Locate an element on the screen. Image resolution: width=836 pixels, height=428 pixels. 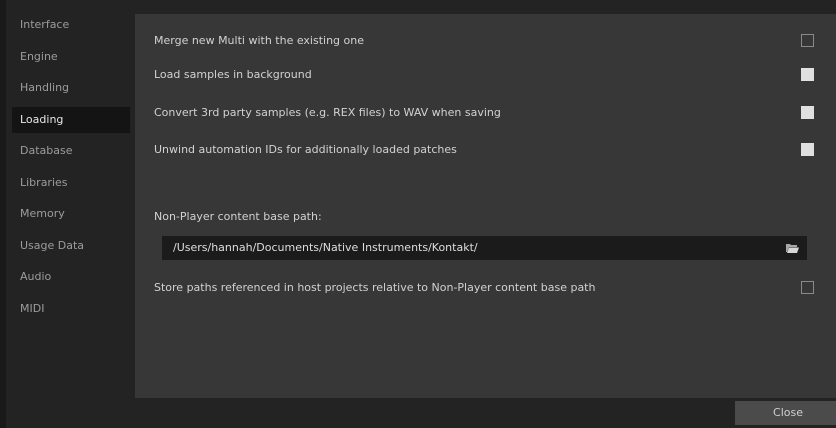
option-label: Load samples in background is located at coordinates (233, 74).